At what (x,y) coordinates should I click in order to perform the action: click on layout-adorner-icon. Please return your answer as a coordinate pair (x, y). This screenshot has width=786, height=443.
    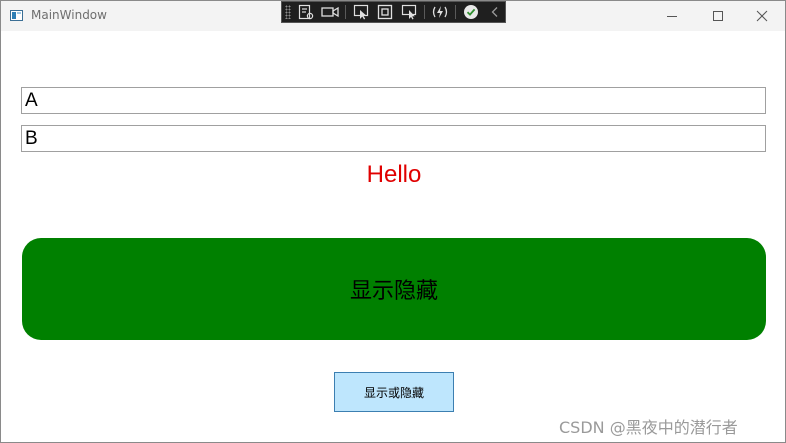
    Looking at the image, I should click on (385, 12).